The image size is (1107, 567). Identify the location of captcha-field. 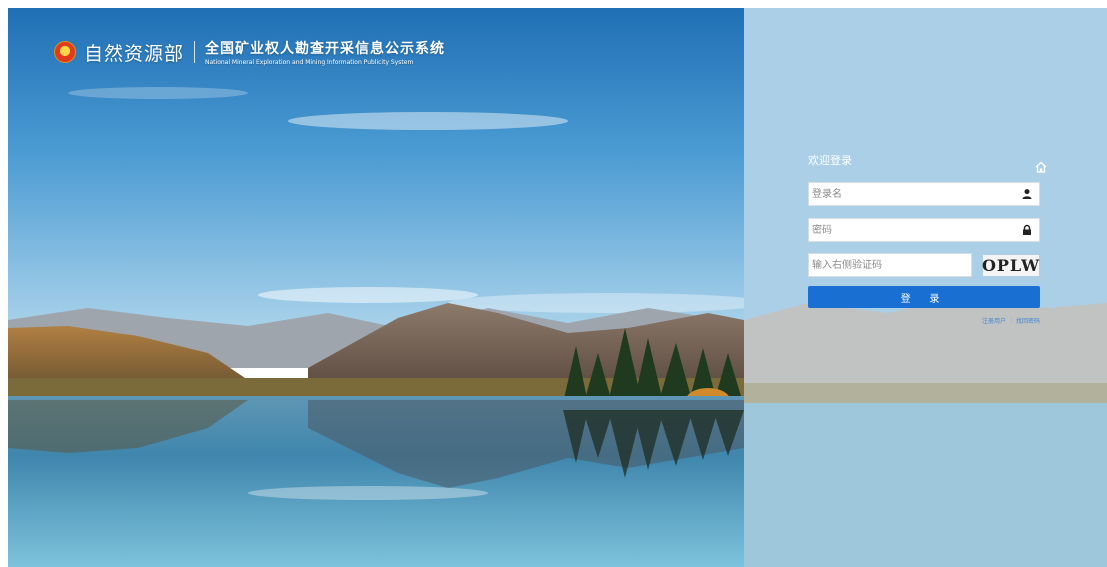
(890, 265).